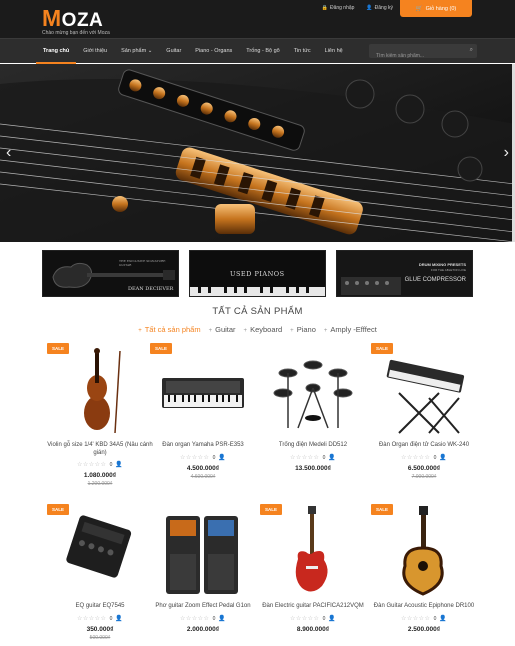  I want to click on cart-icon: 🛒, so click(419, 8).